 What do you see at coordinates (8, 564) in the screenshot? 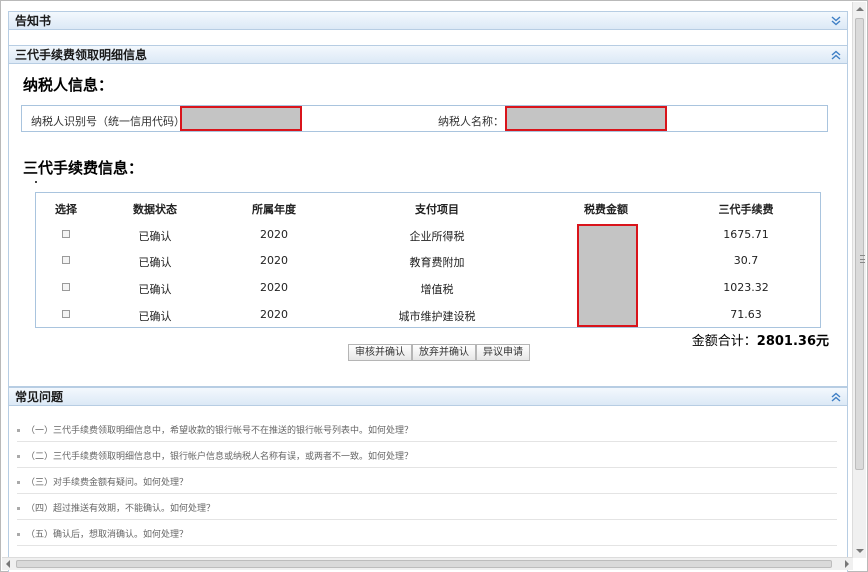
I see `scroll-left-arrow-icon` at bounding box center [8, 564].